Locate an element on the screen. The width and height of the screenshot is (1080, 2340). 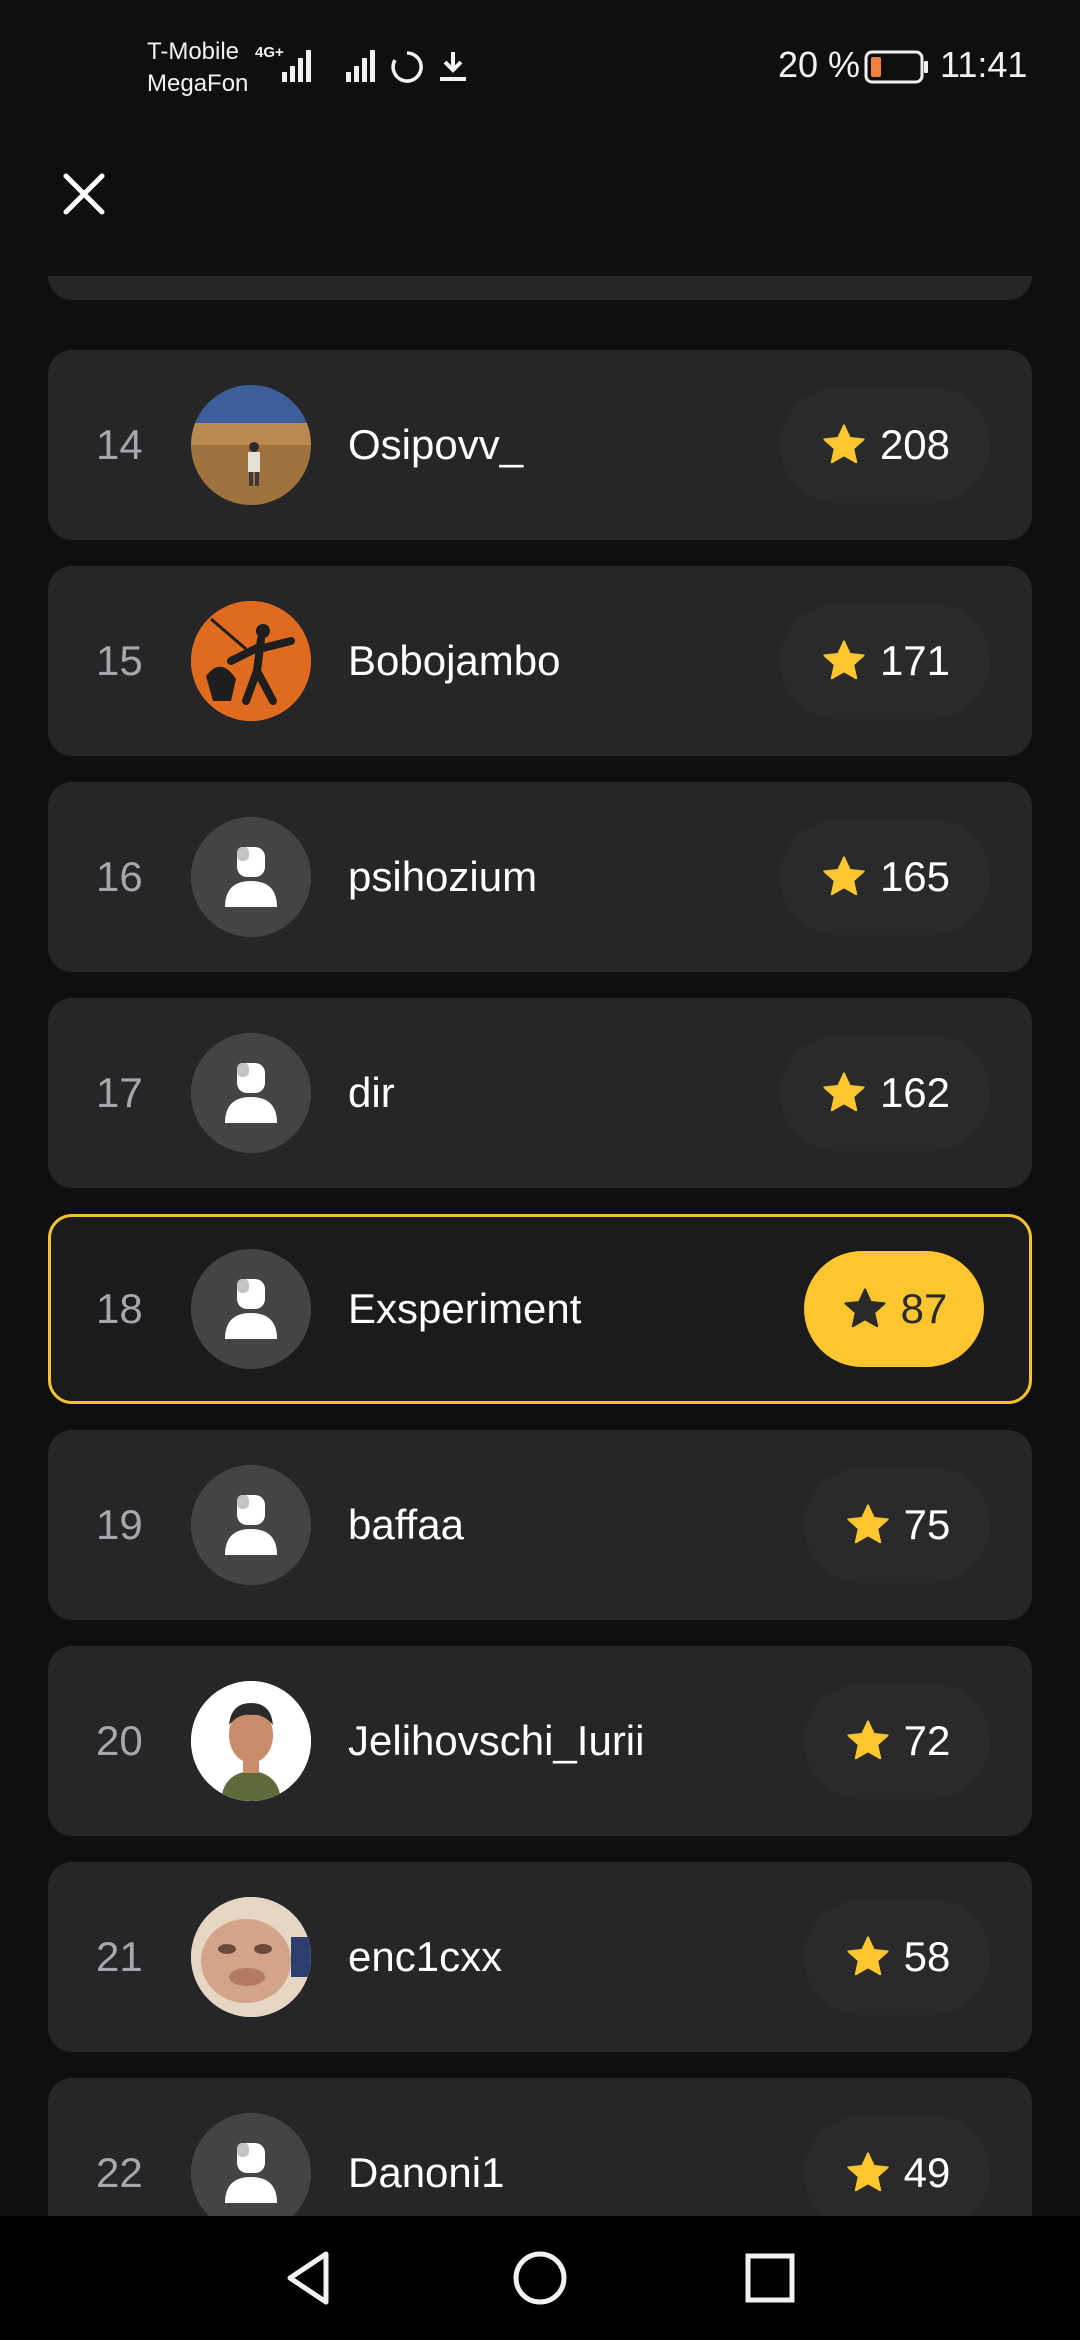
score-badge: 208 is located at coordinates (885, 445).